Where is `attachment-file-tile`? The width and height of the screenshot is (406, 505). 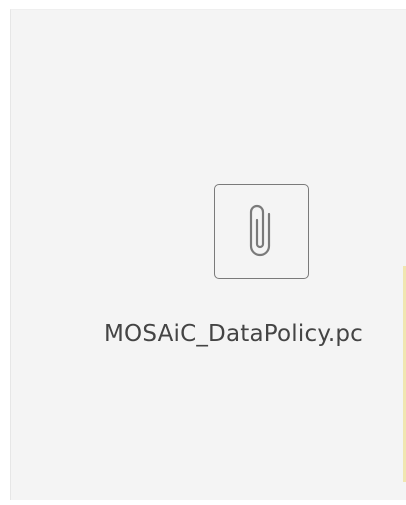 attachment-file-tile is located at coordinates (261, 231).